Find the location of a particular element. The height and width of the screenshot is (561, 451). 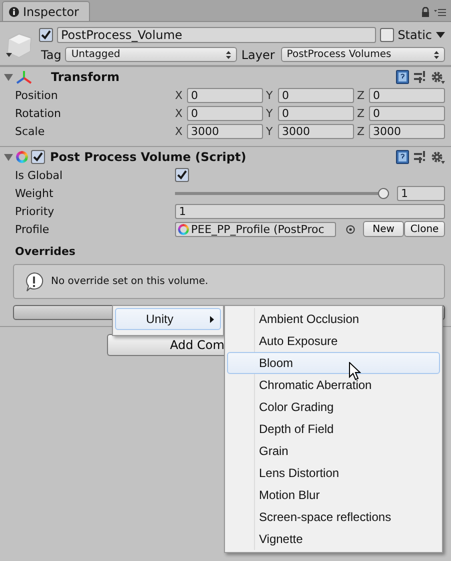

exclamation-bubble-icon is located at coordinates (34, 282).